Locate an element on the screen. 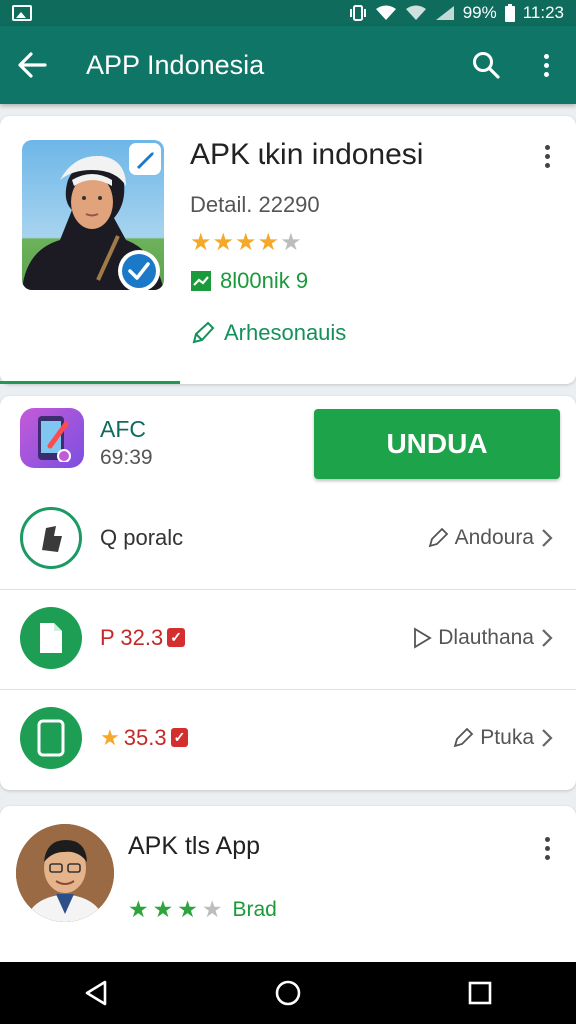  thumbs-up-icon is located at coordinates (51, 538).